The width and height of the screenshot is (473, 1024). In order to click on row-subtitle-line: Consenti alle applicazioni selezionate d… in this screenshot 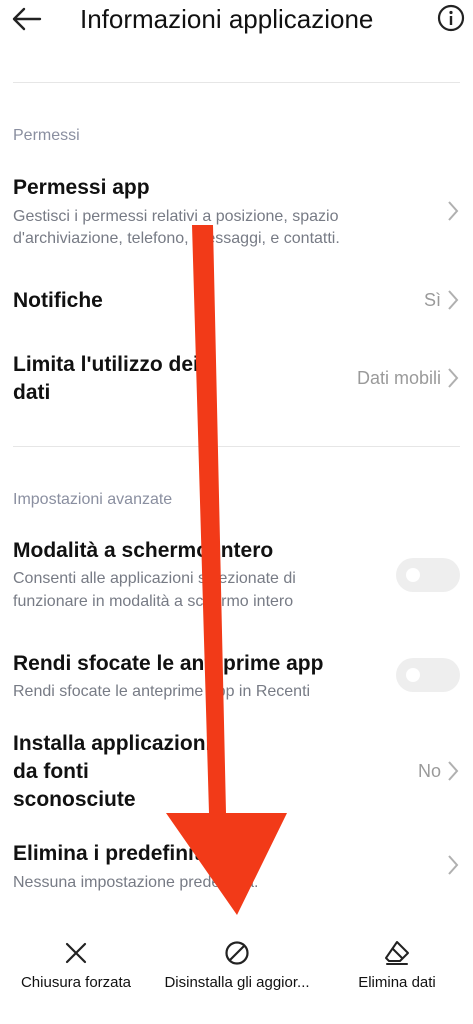, I will do `click(154, 578)`.